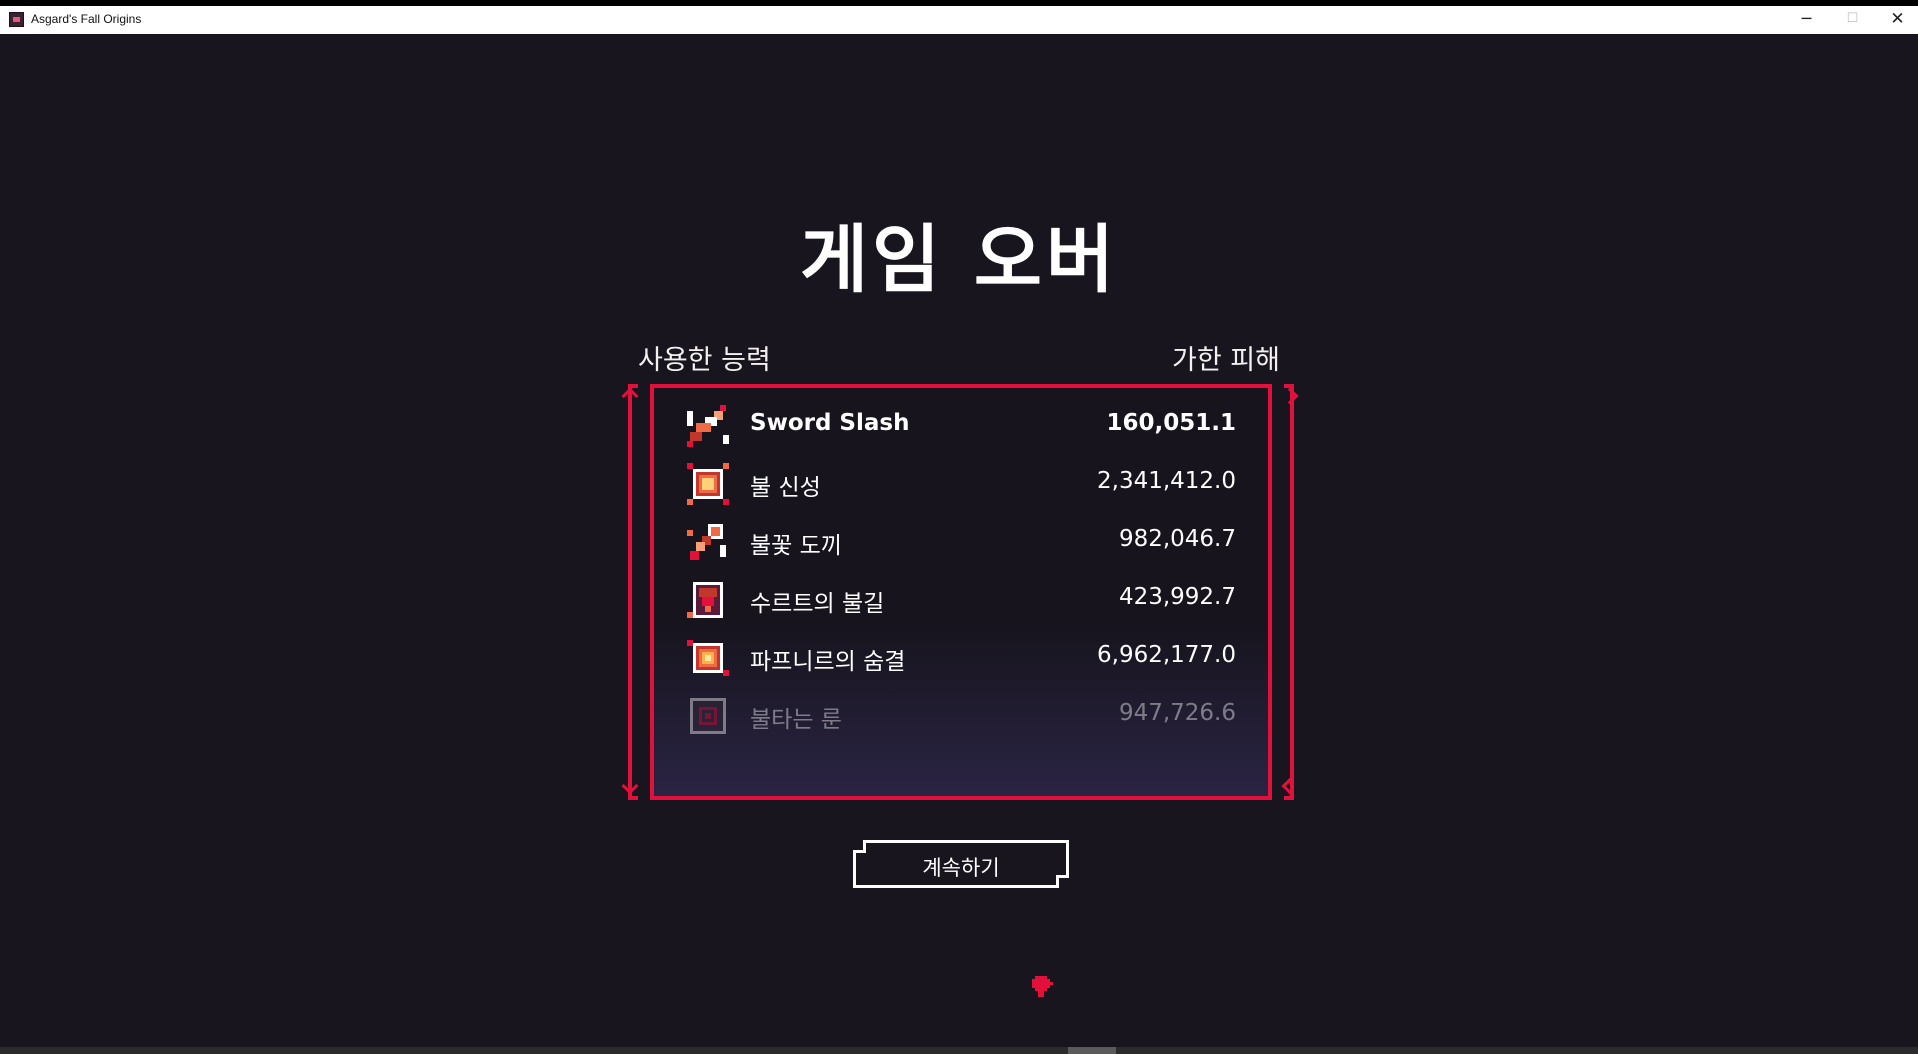 Image resolution: width=1918 pixels, height=1054 pixels. Describe the element at coordinates (633, 592) in the screenshot. I see `panel-left-bracket` at that location.